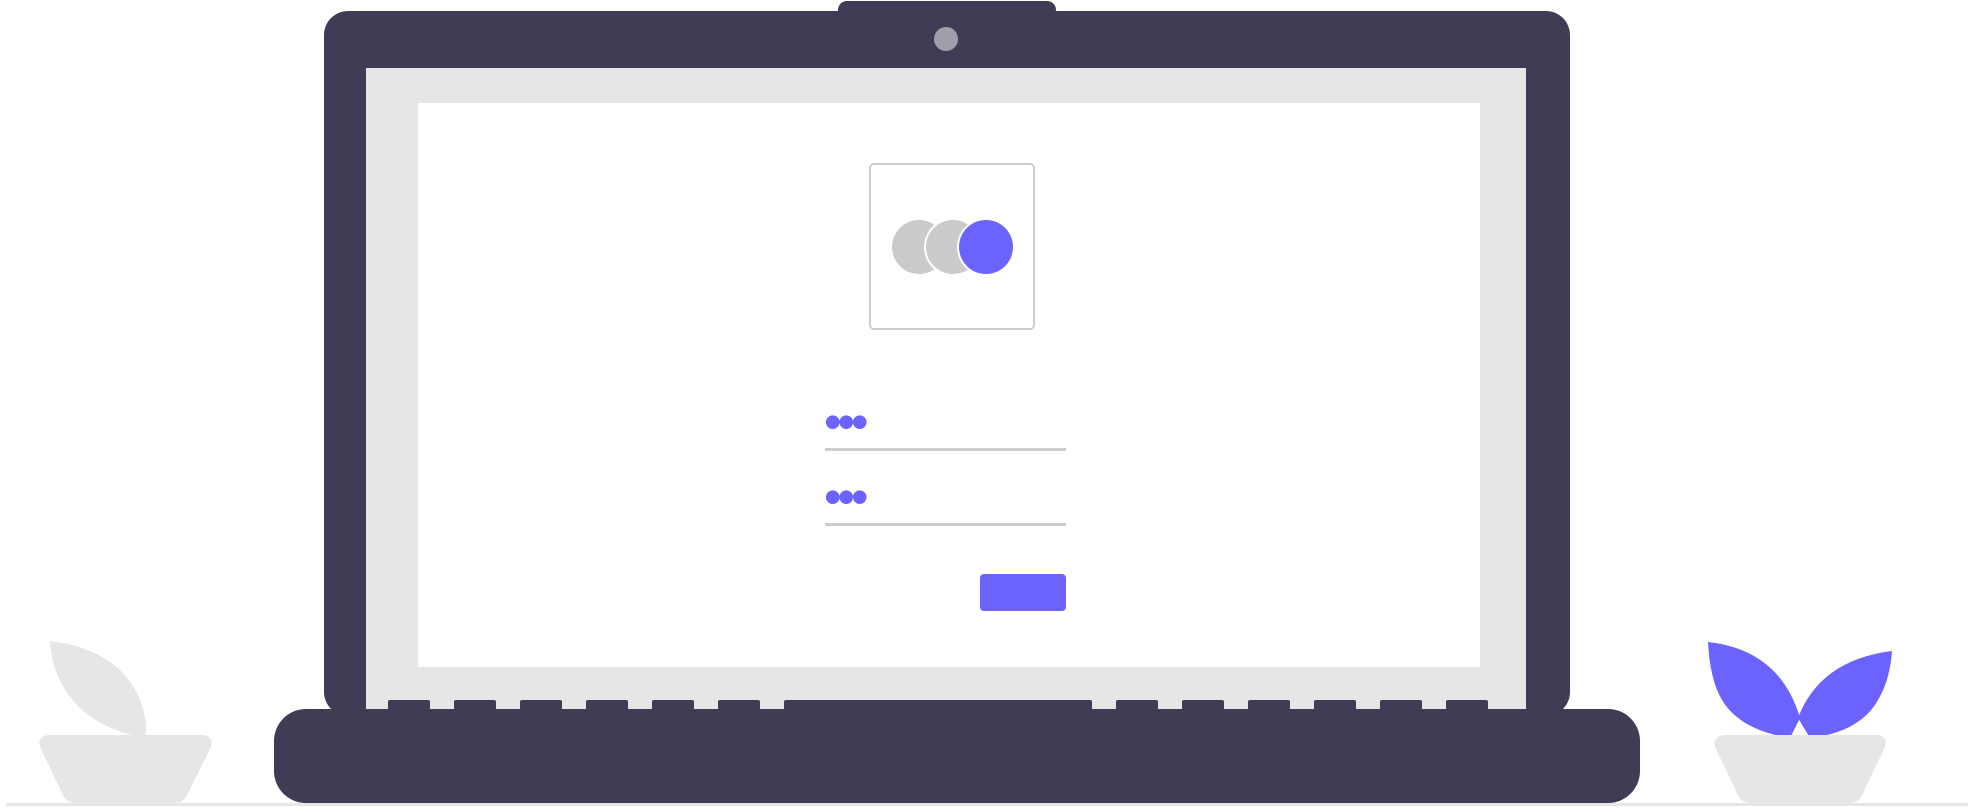 This screenshot has height=811, width=1974. What do you see at coordinates (125, 769) in the screenshot?
I see `plant-left-pot` at bounding box center [125, 769].